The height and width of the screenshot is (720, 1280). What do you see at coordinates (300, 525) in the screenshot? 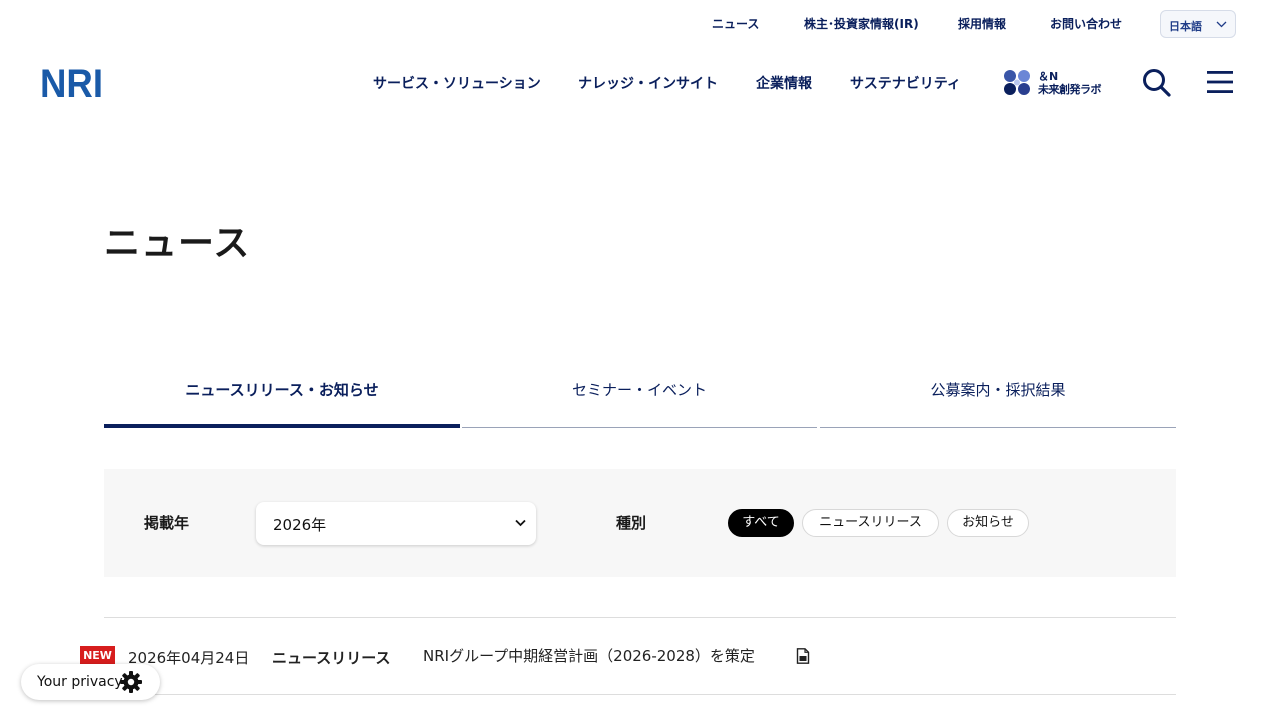
I see `year-select-value: 2026年` at bounding box center [300, 525].